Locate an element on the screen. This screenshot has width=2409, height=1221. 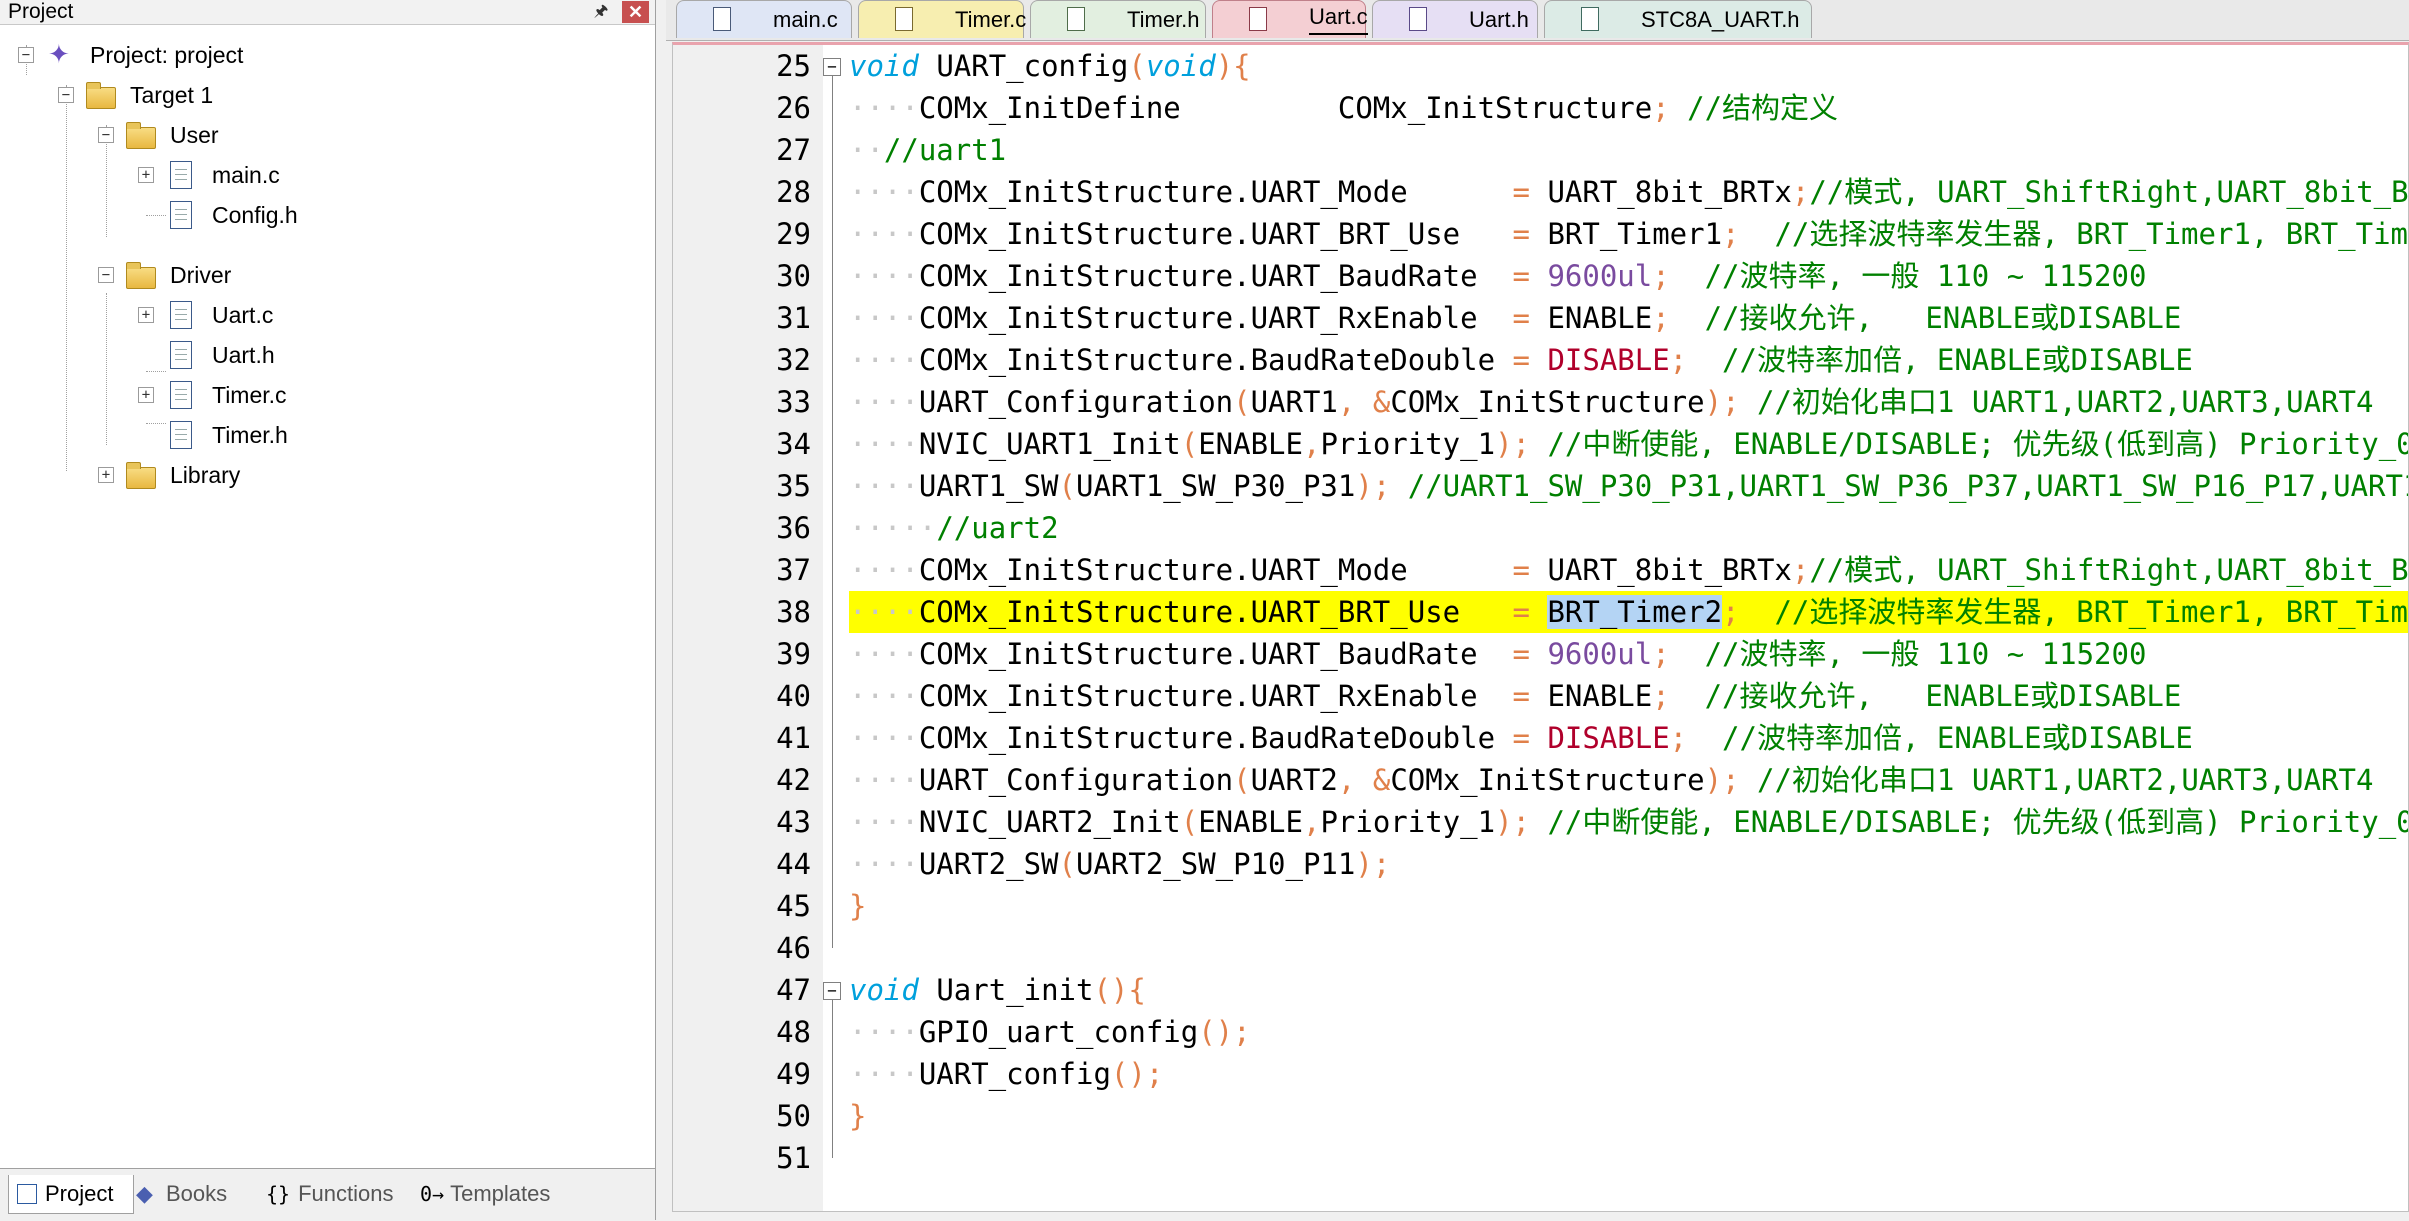
tab-project: Project is located at coordinates (71, 1194).